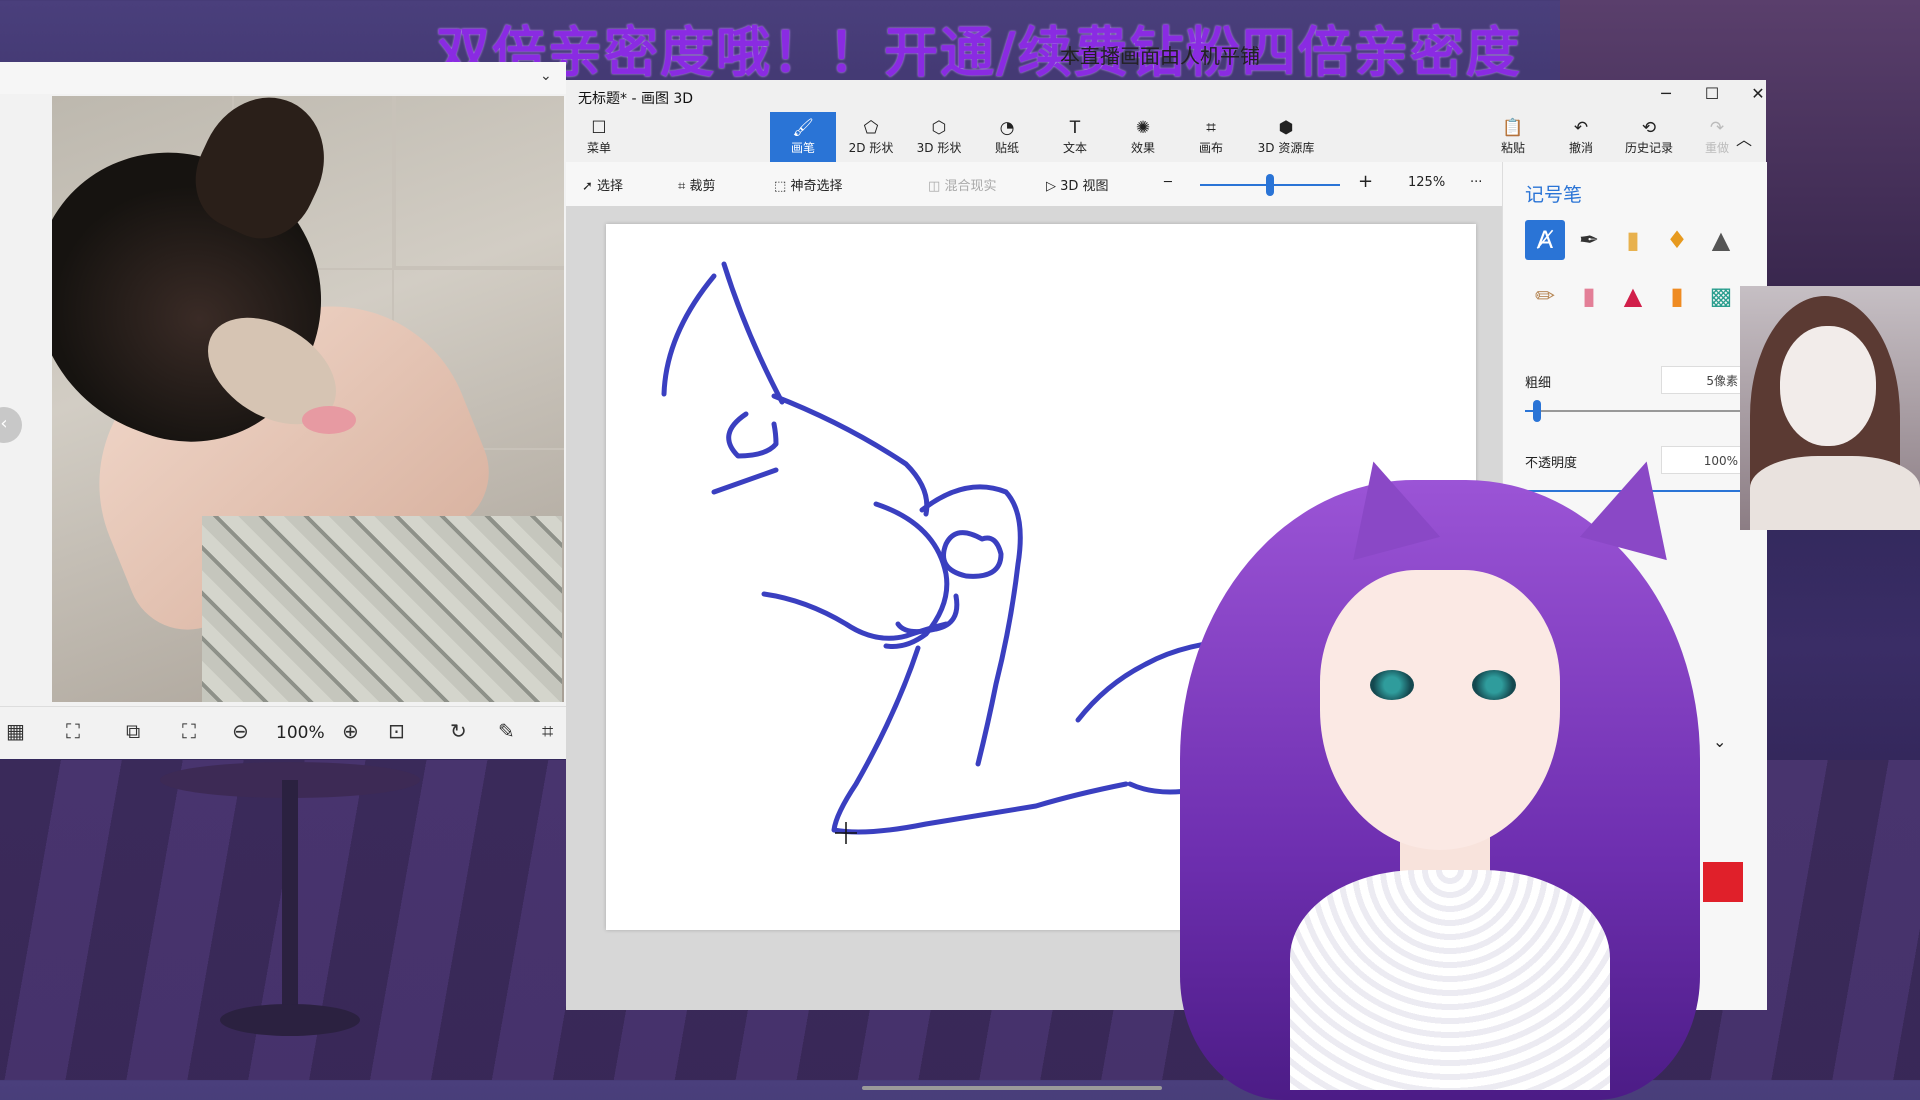  I want to click on oil-brush-icon: ▮, so click(1633, 240).